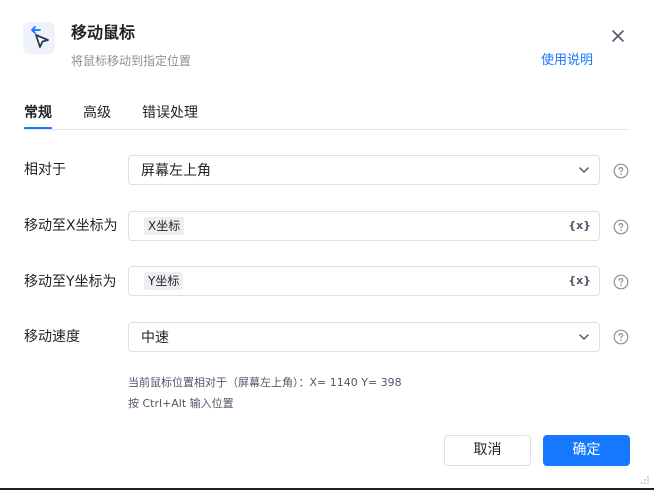 The height and width of the screenshot is (490, 654). I want to click on tab-error-handling: 错误处理, so click(170, 113).